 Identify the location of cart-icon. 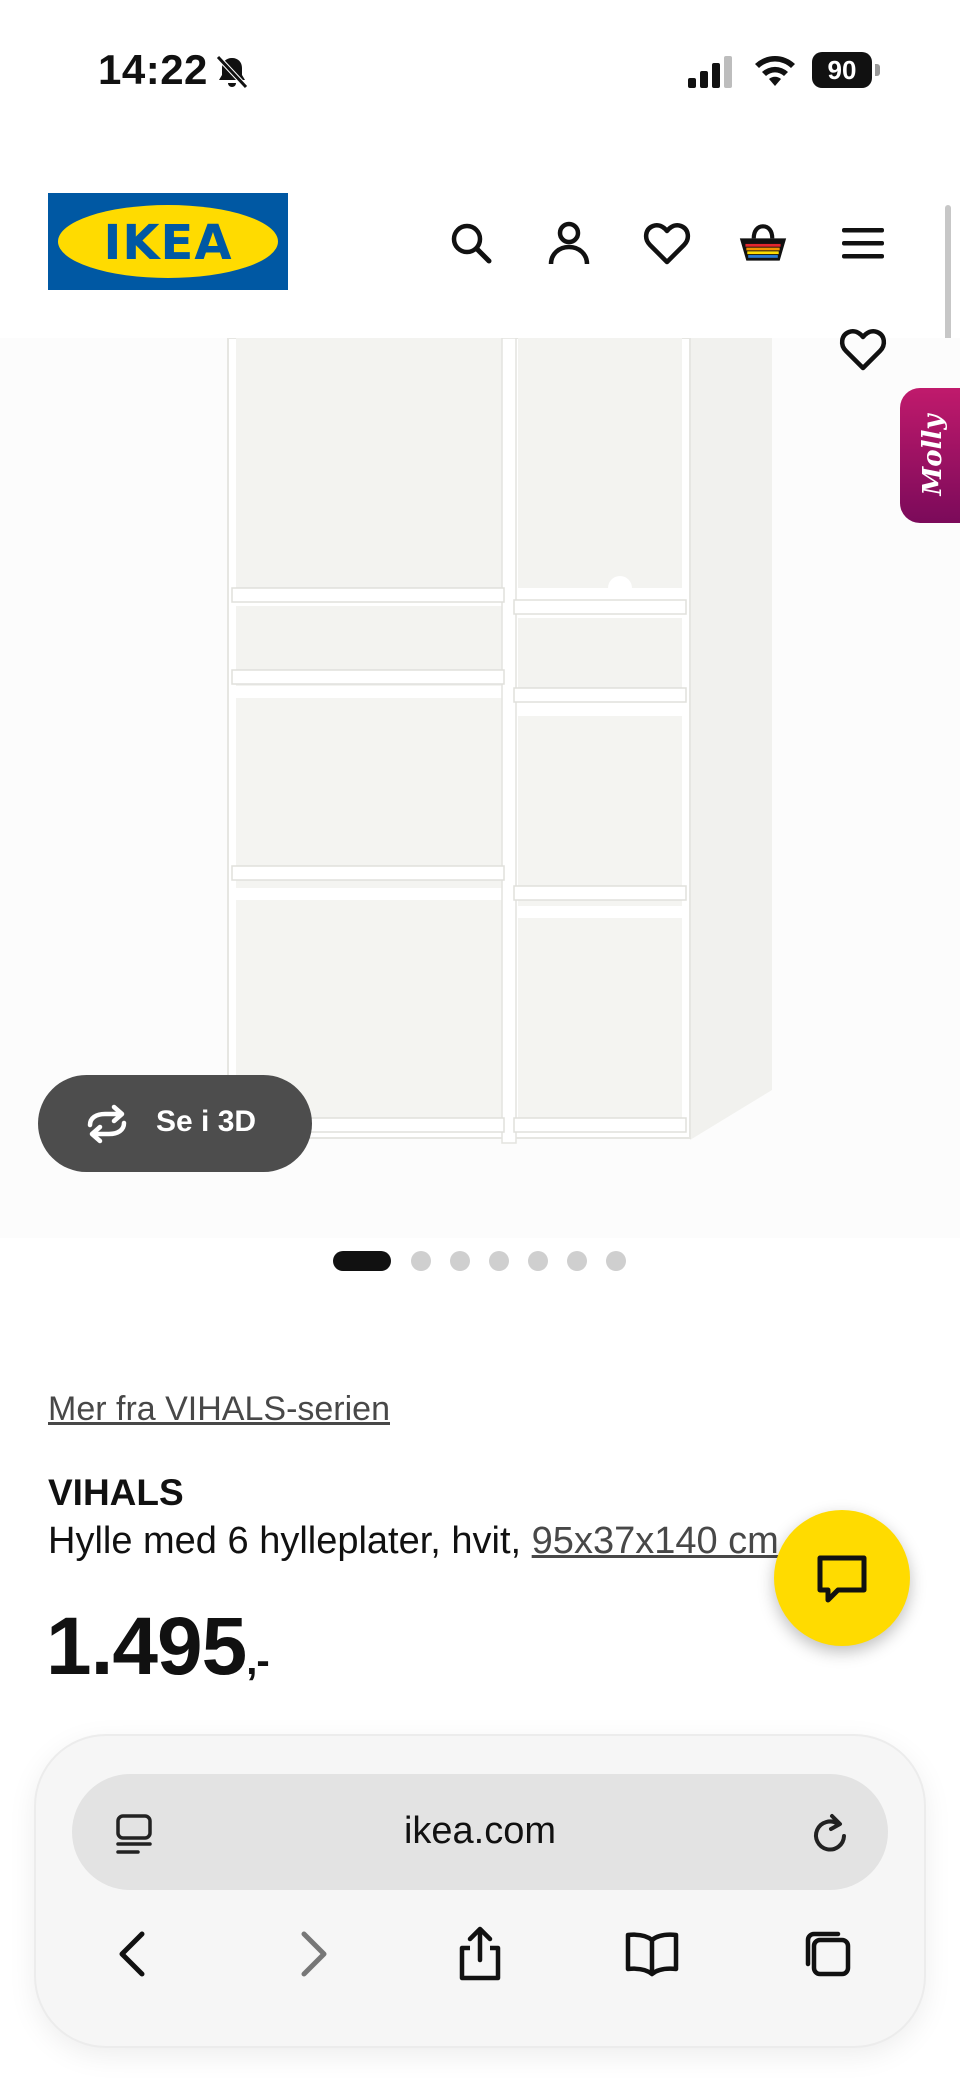
(763, 243).